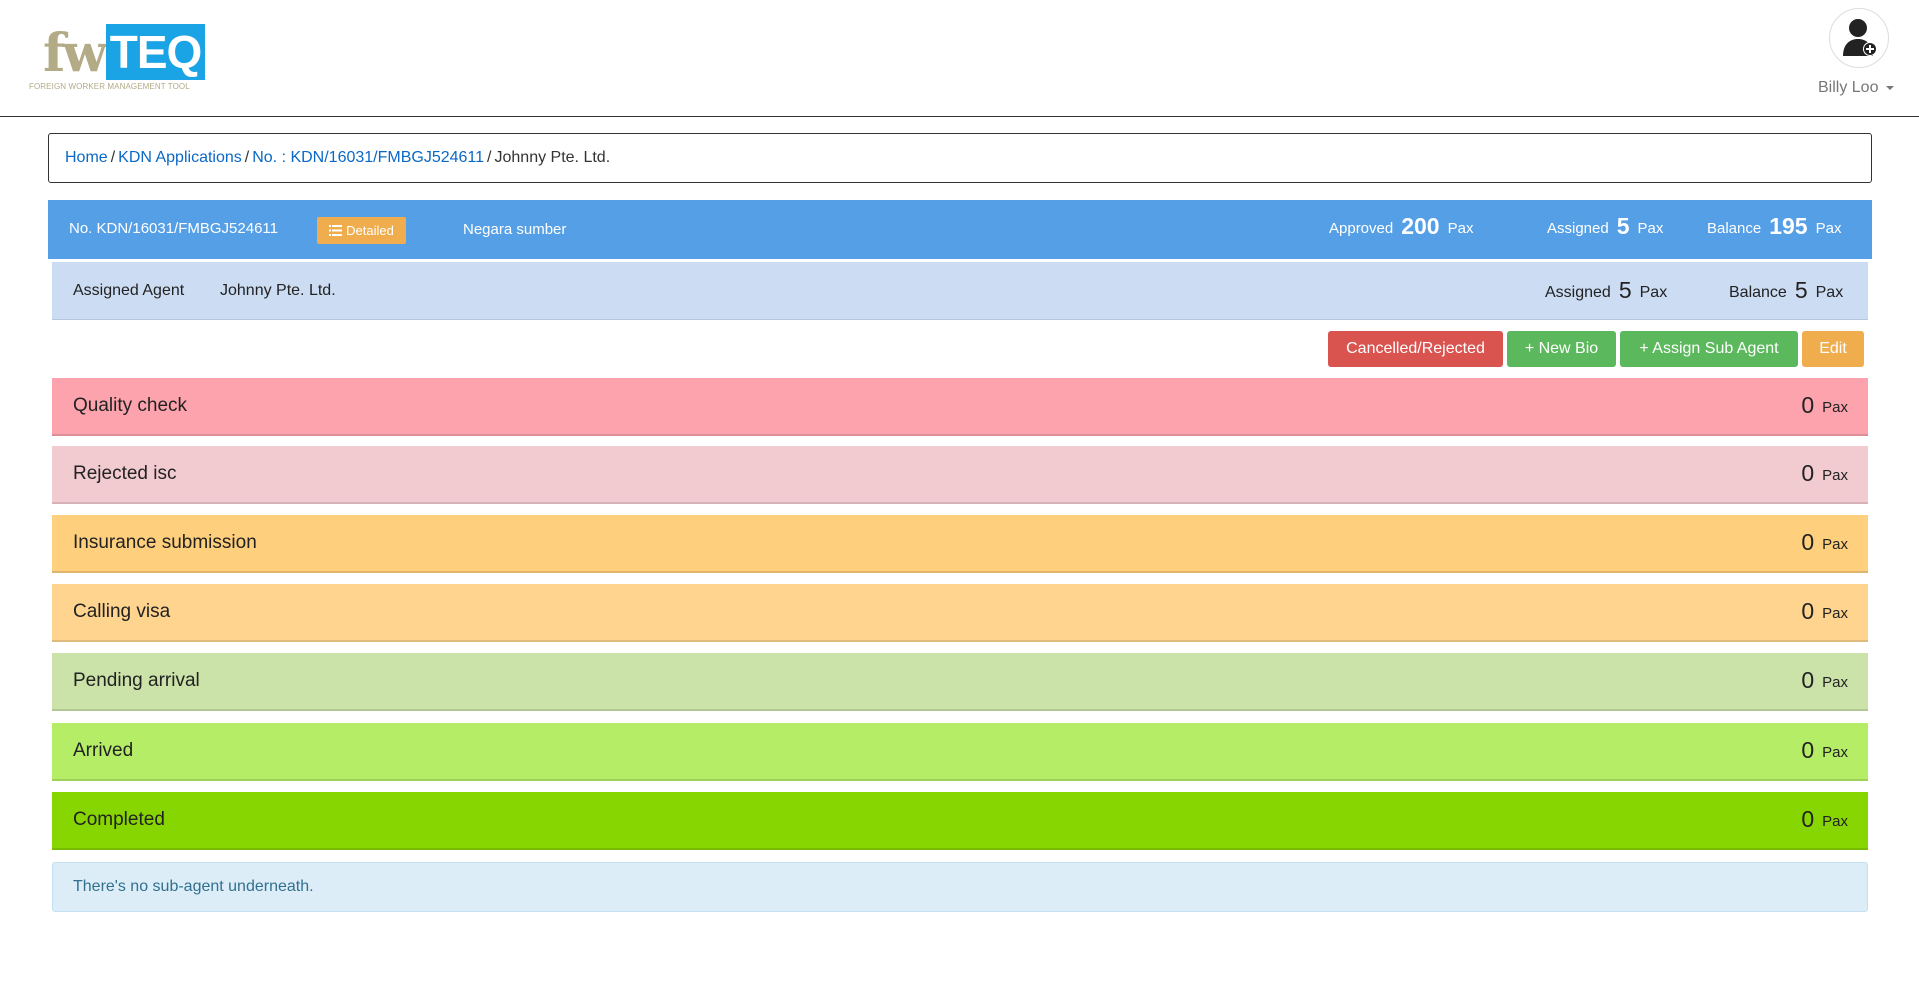  I want to click on source-country: Negara sumber, so click(515, 229).